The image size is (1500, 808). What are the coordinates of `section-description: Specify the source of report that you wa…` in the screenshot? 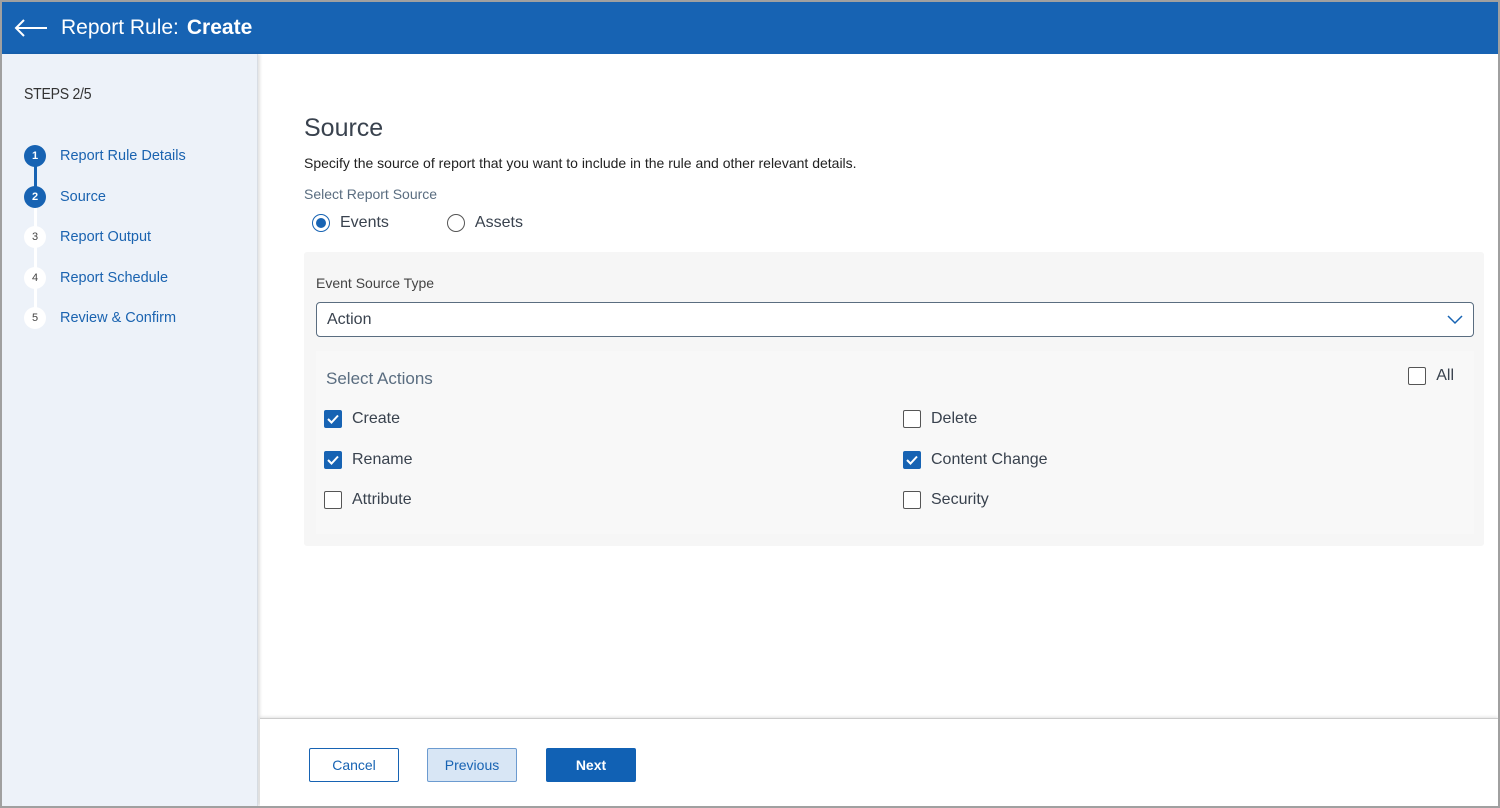 It's located at (580, 163).